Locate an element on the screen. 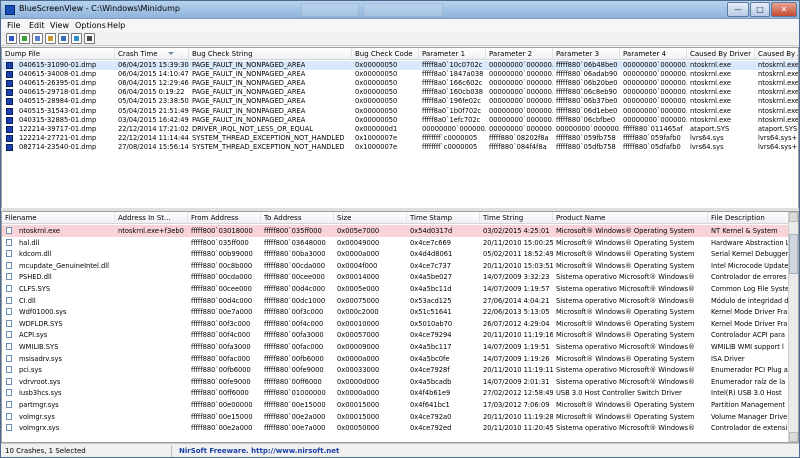 The image size is (800, 458). col-to-address: To Address is located at coordinates (297, 218).